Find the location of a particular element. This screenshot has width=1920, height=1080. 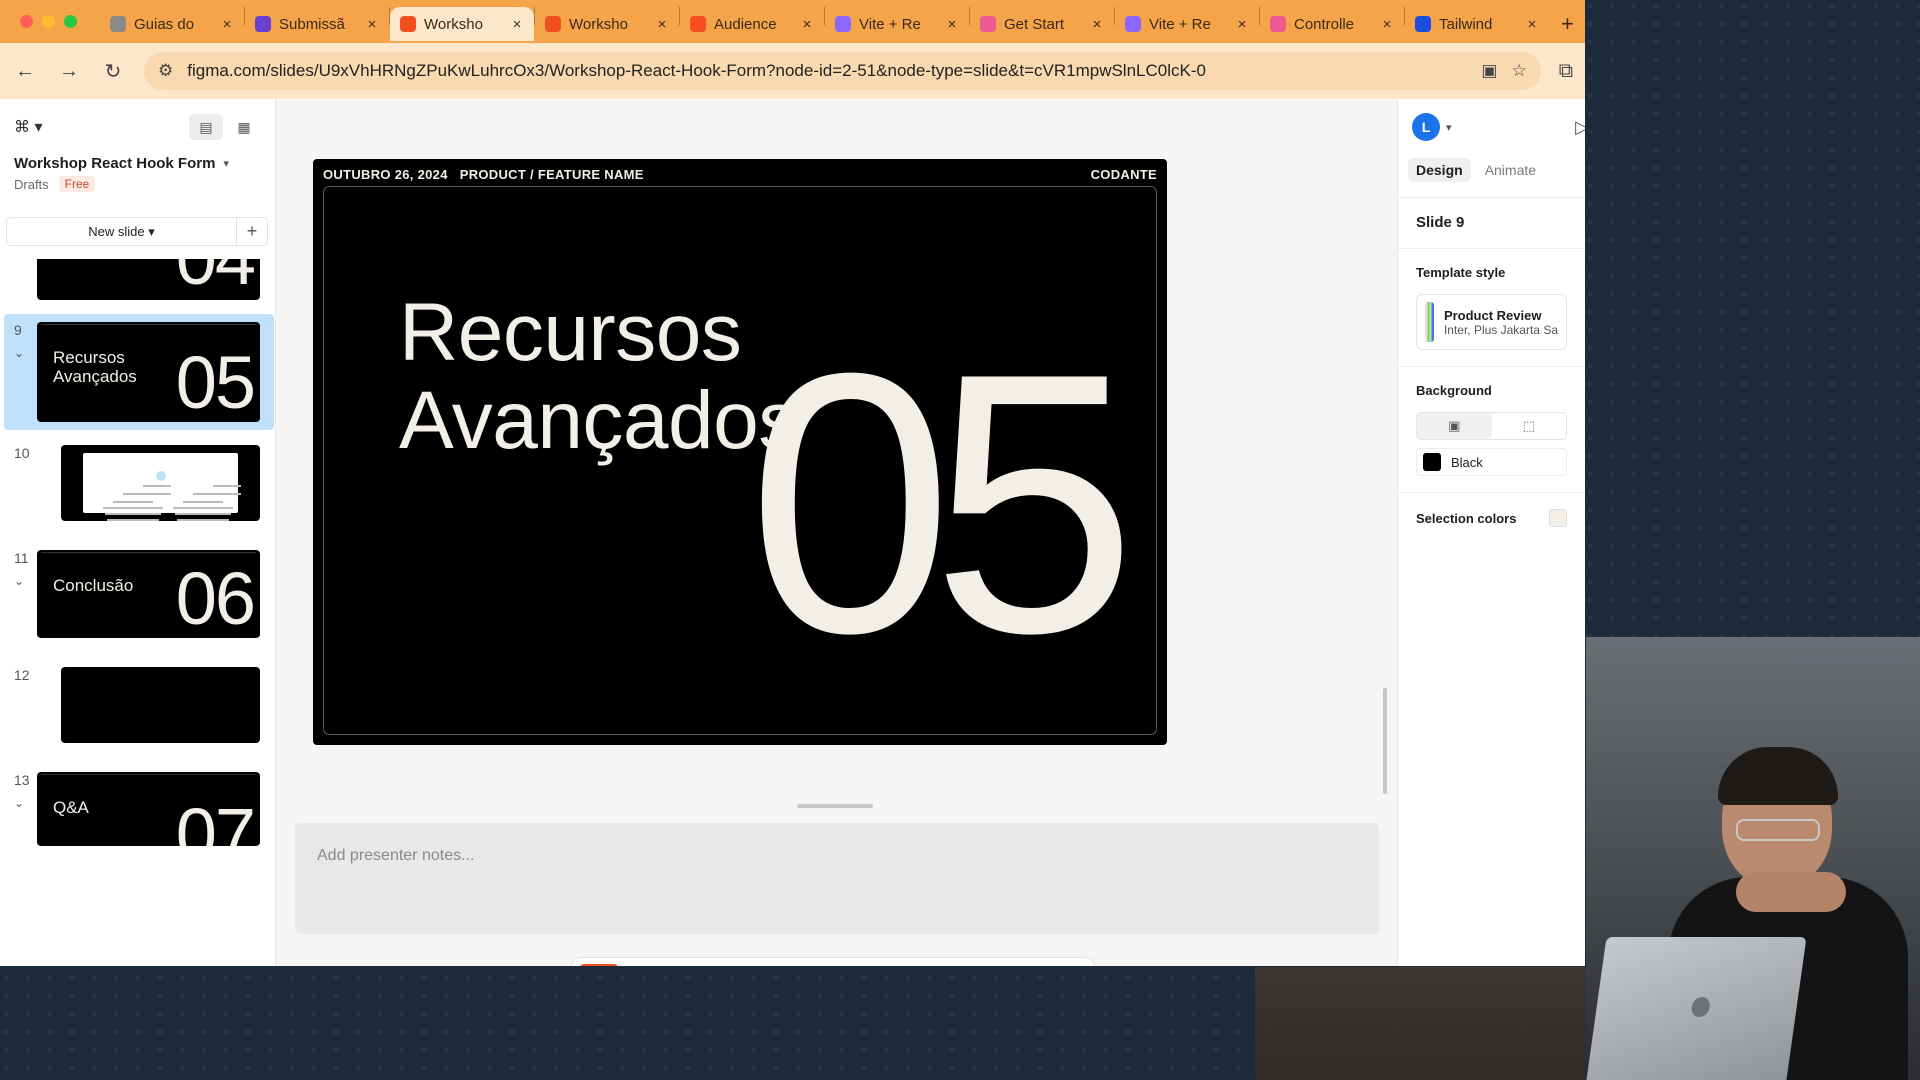

slide-thumbnail: 04 is located at coordinates (148, 279).